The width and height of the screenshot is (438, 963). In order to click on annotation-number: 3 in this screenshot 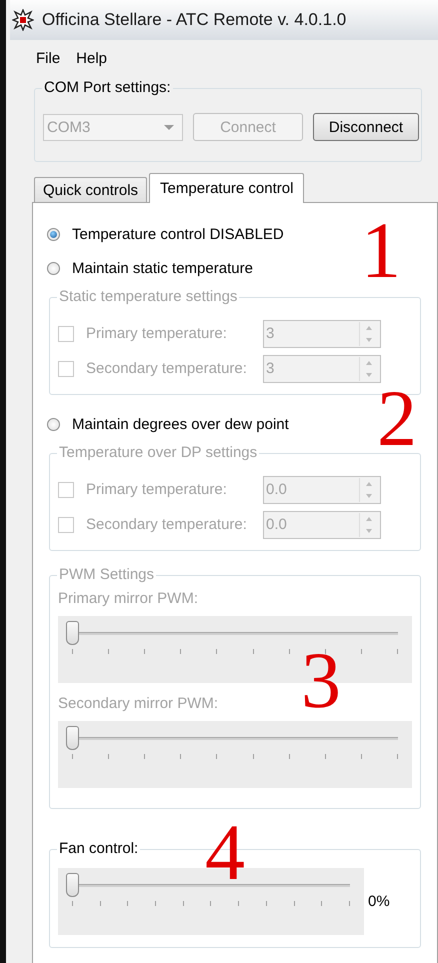, I will do `click(321, 681)`.